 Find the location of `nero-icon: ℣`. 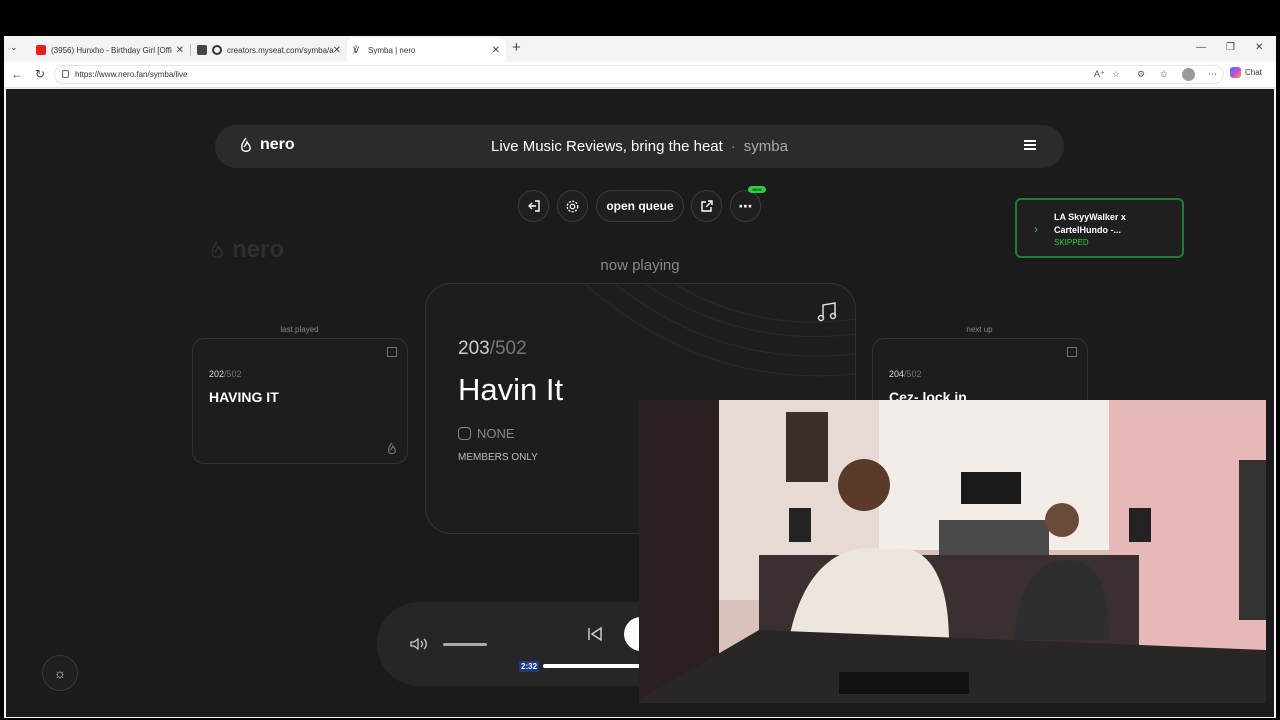

nero-icon: ℣ is located at coordinates (356, 50).